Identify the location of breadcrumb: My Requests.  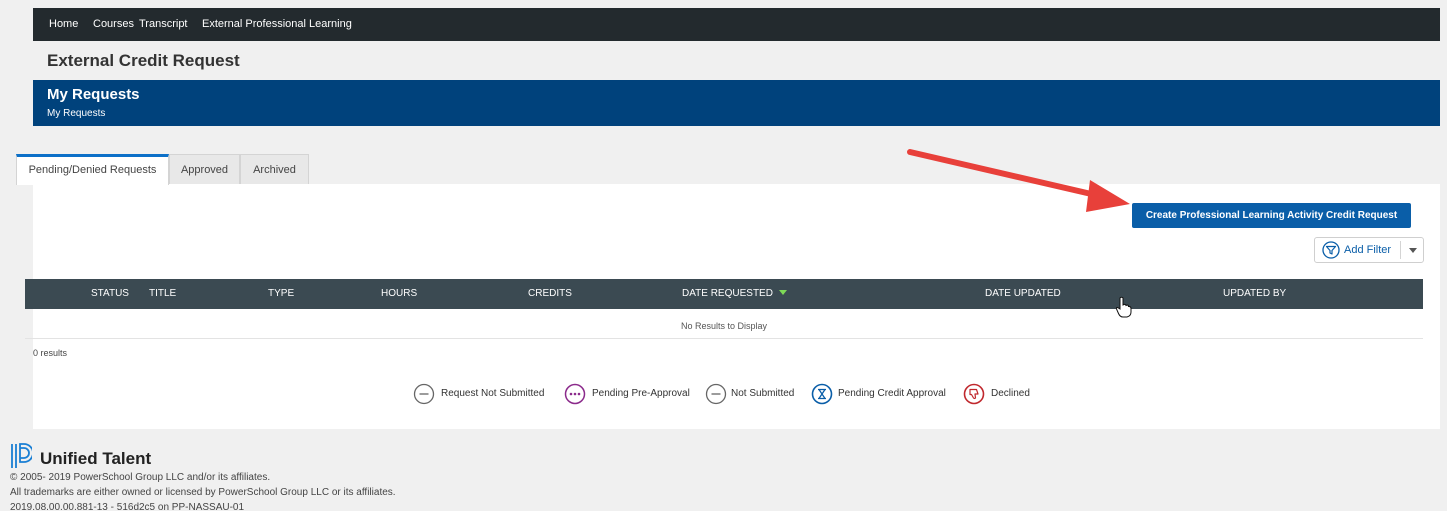
(76, 113).